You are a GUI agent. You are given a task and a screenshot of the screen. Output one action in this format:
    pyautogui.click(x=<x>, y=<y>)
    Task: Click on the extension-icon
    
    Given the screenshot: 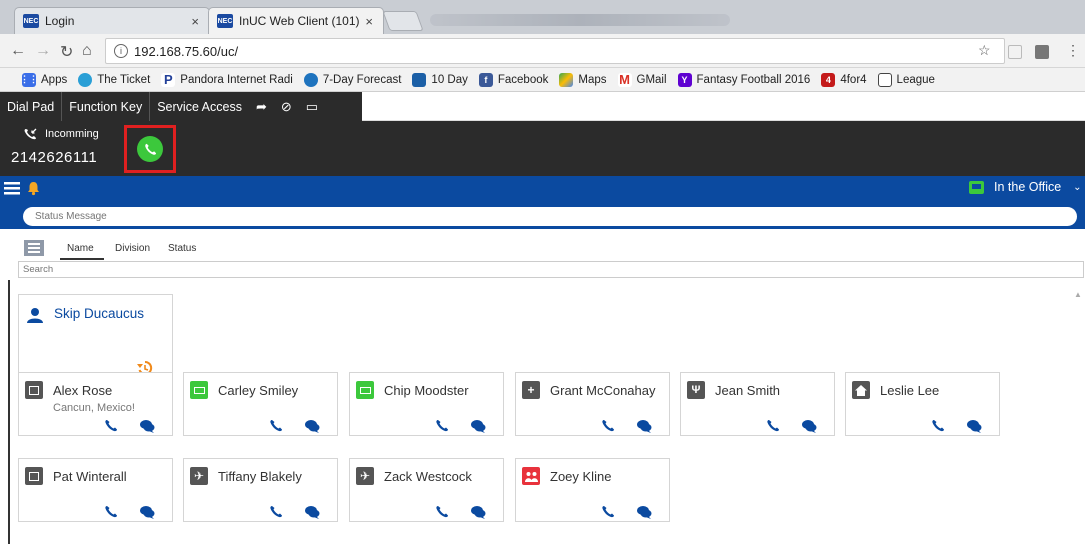 What is the action you would take?
    pyautogui.click(x=1015, y=52)
    